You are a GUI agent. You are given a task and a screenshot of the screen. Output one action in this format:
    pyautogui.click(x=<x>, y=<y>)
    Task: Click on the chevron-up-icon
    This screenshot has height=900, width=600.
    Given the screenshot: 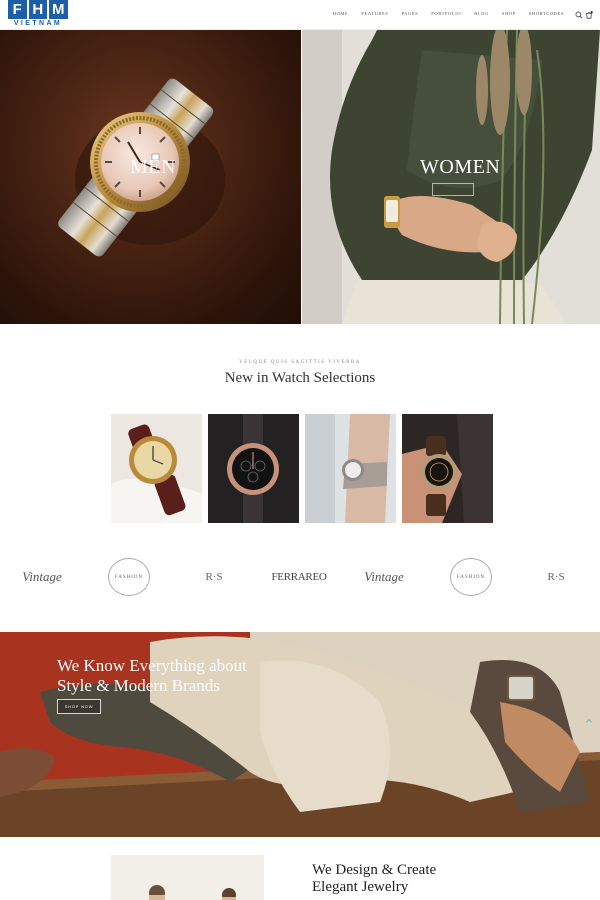 What is the action you would take?
    pyautogui.click(x=589, y=721)
    